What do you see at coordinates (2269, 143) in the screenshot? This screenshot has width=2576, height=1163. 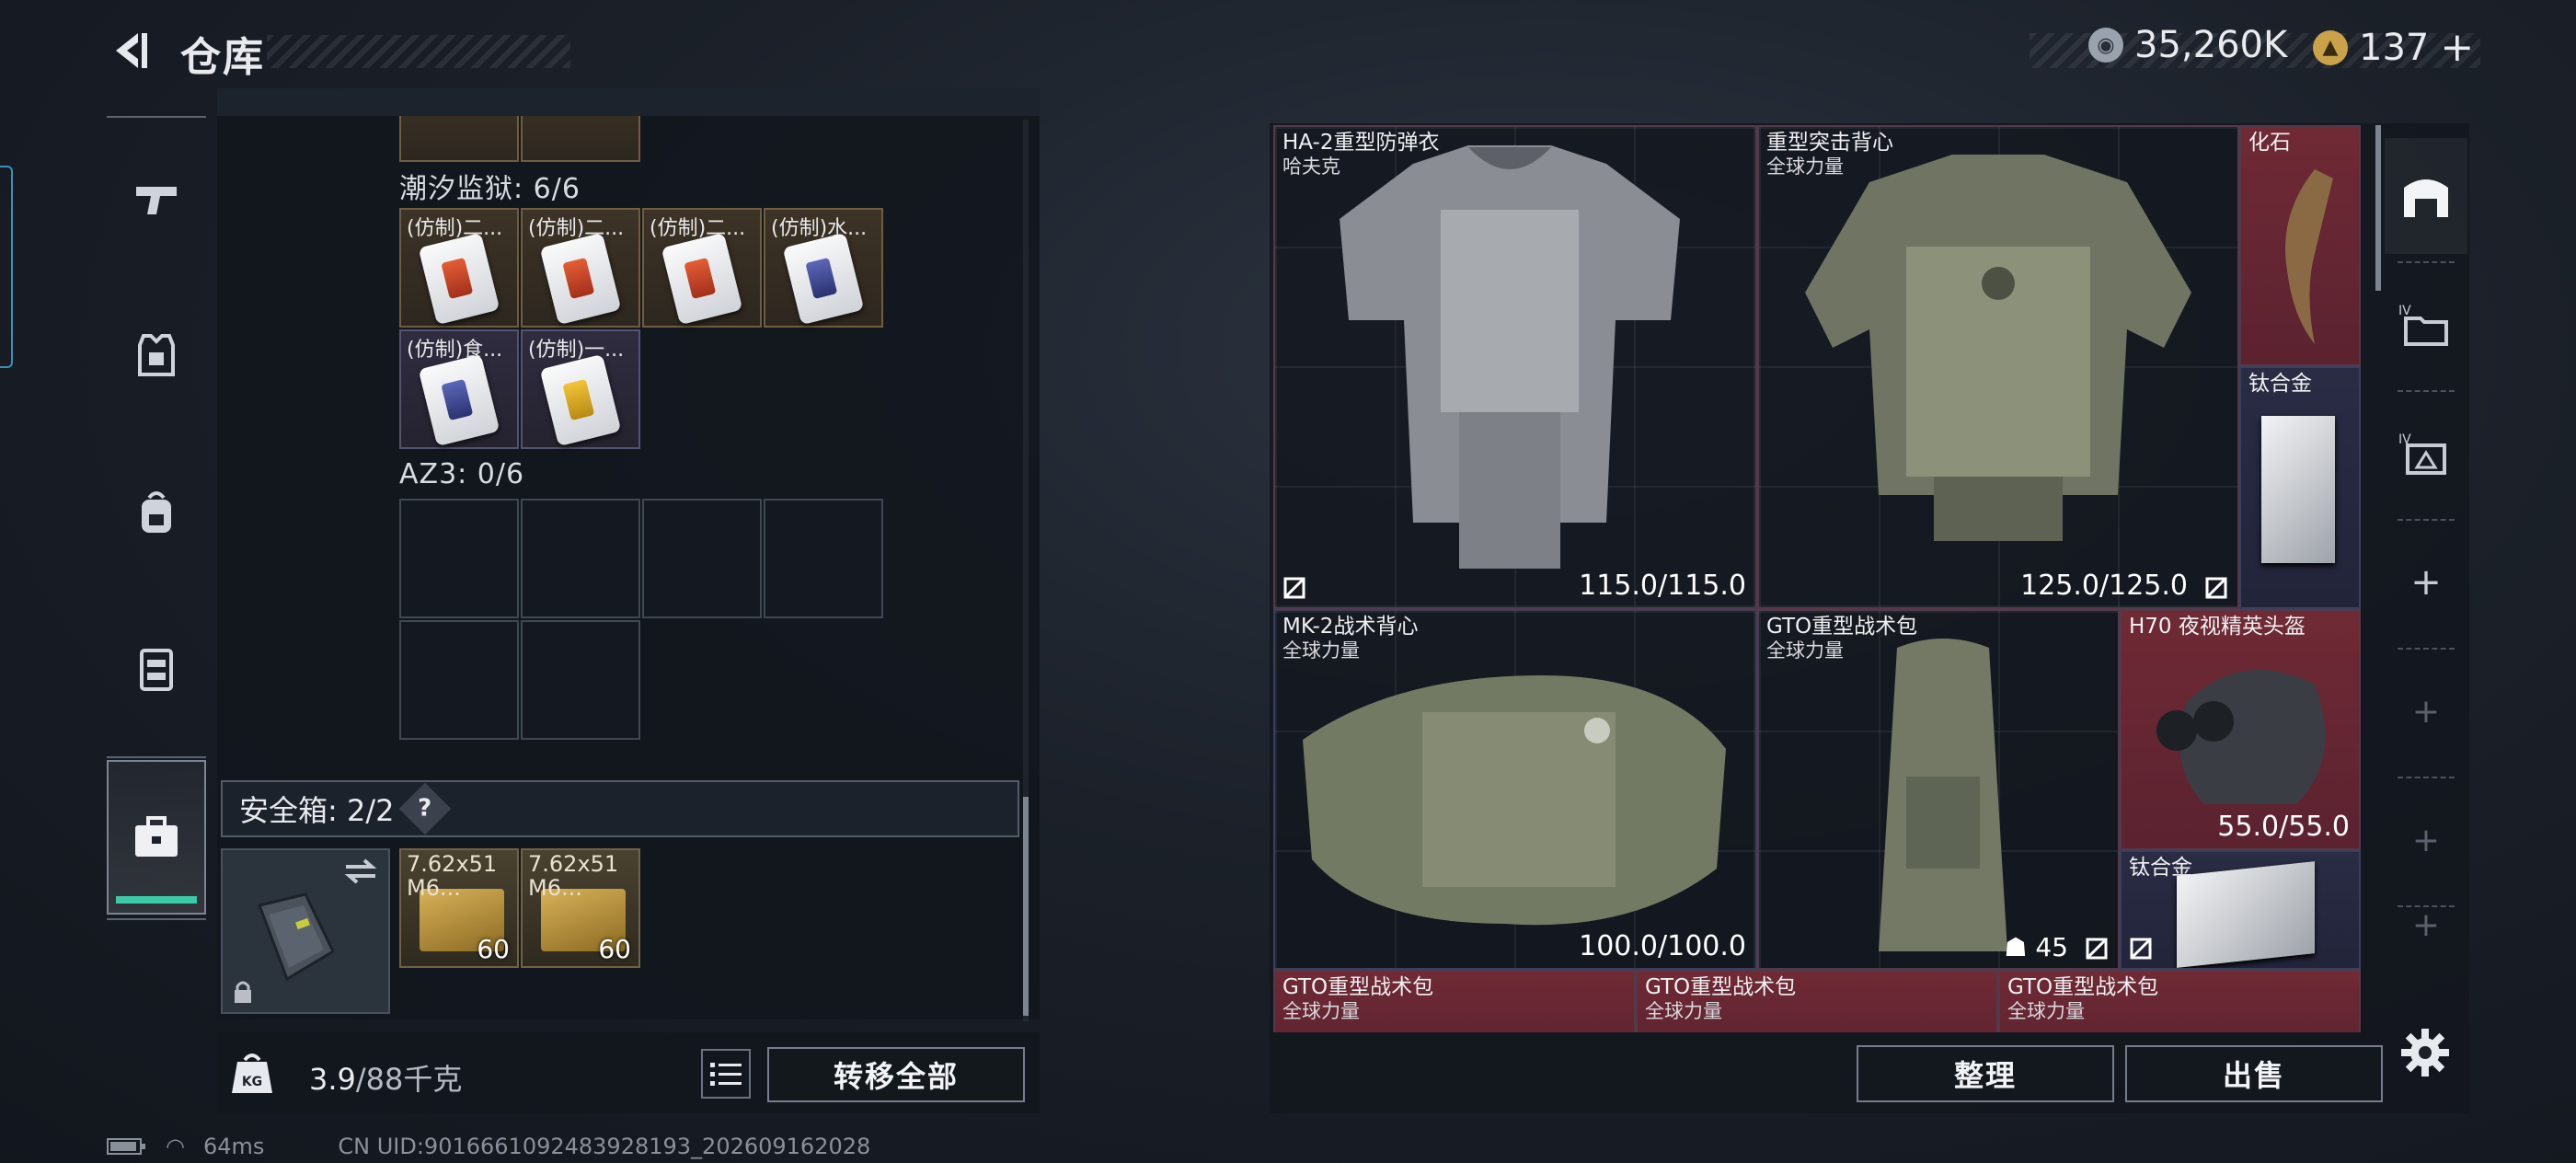 I see `item-label: 化石` at bounding box center [2269, 143].